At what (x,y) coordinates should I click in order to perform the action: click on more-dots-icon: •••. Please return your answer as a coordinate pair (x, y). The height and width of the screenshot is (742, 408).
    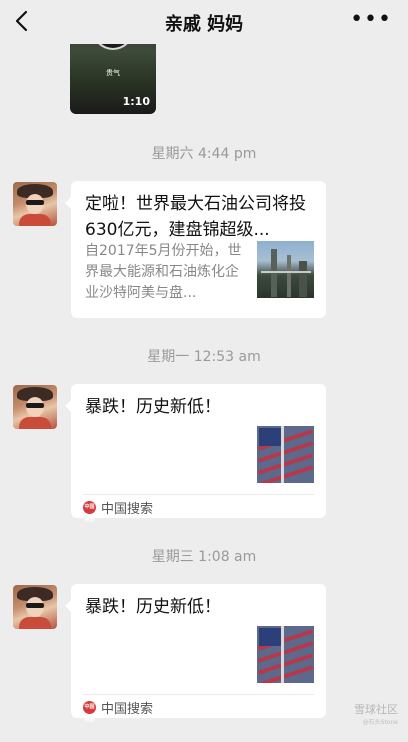
    Looking at the image, I should click on (371, 20).